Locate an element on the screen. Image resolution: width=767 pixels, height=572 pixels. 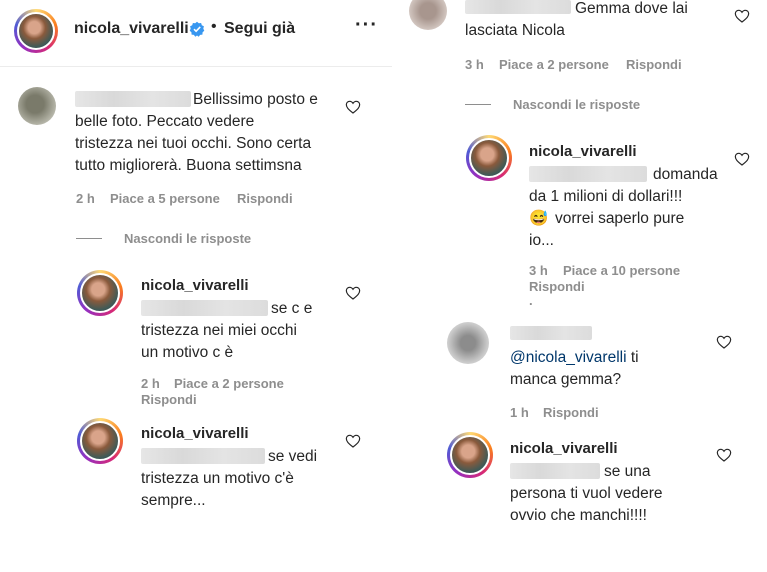
comment-likes-link: Piace a 2 persone is located at coordinates (554, 64).